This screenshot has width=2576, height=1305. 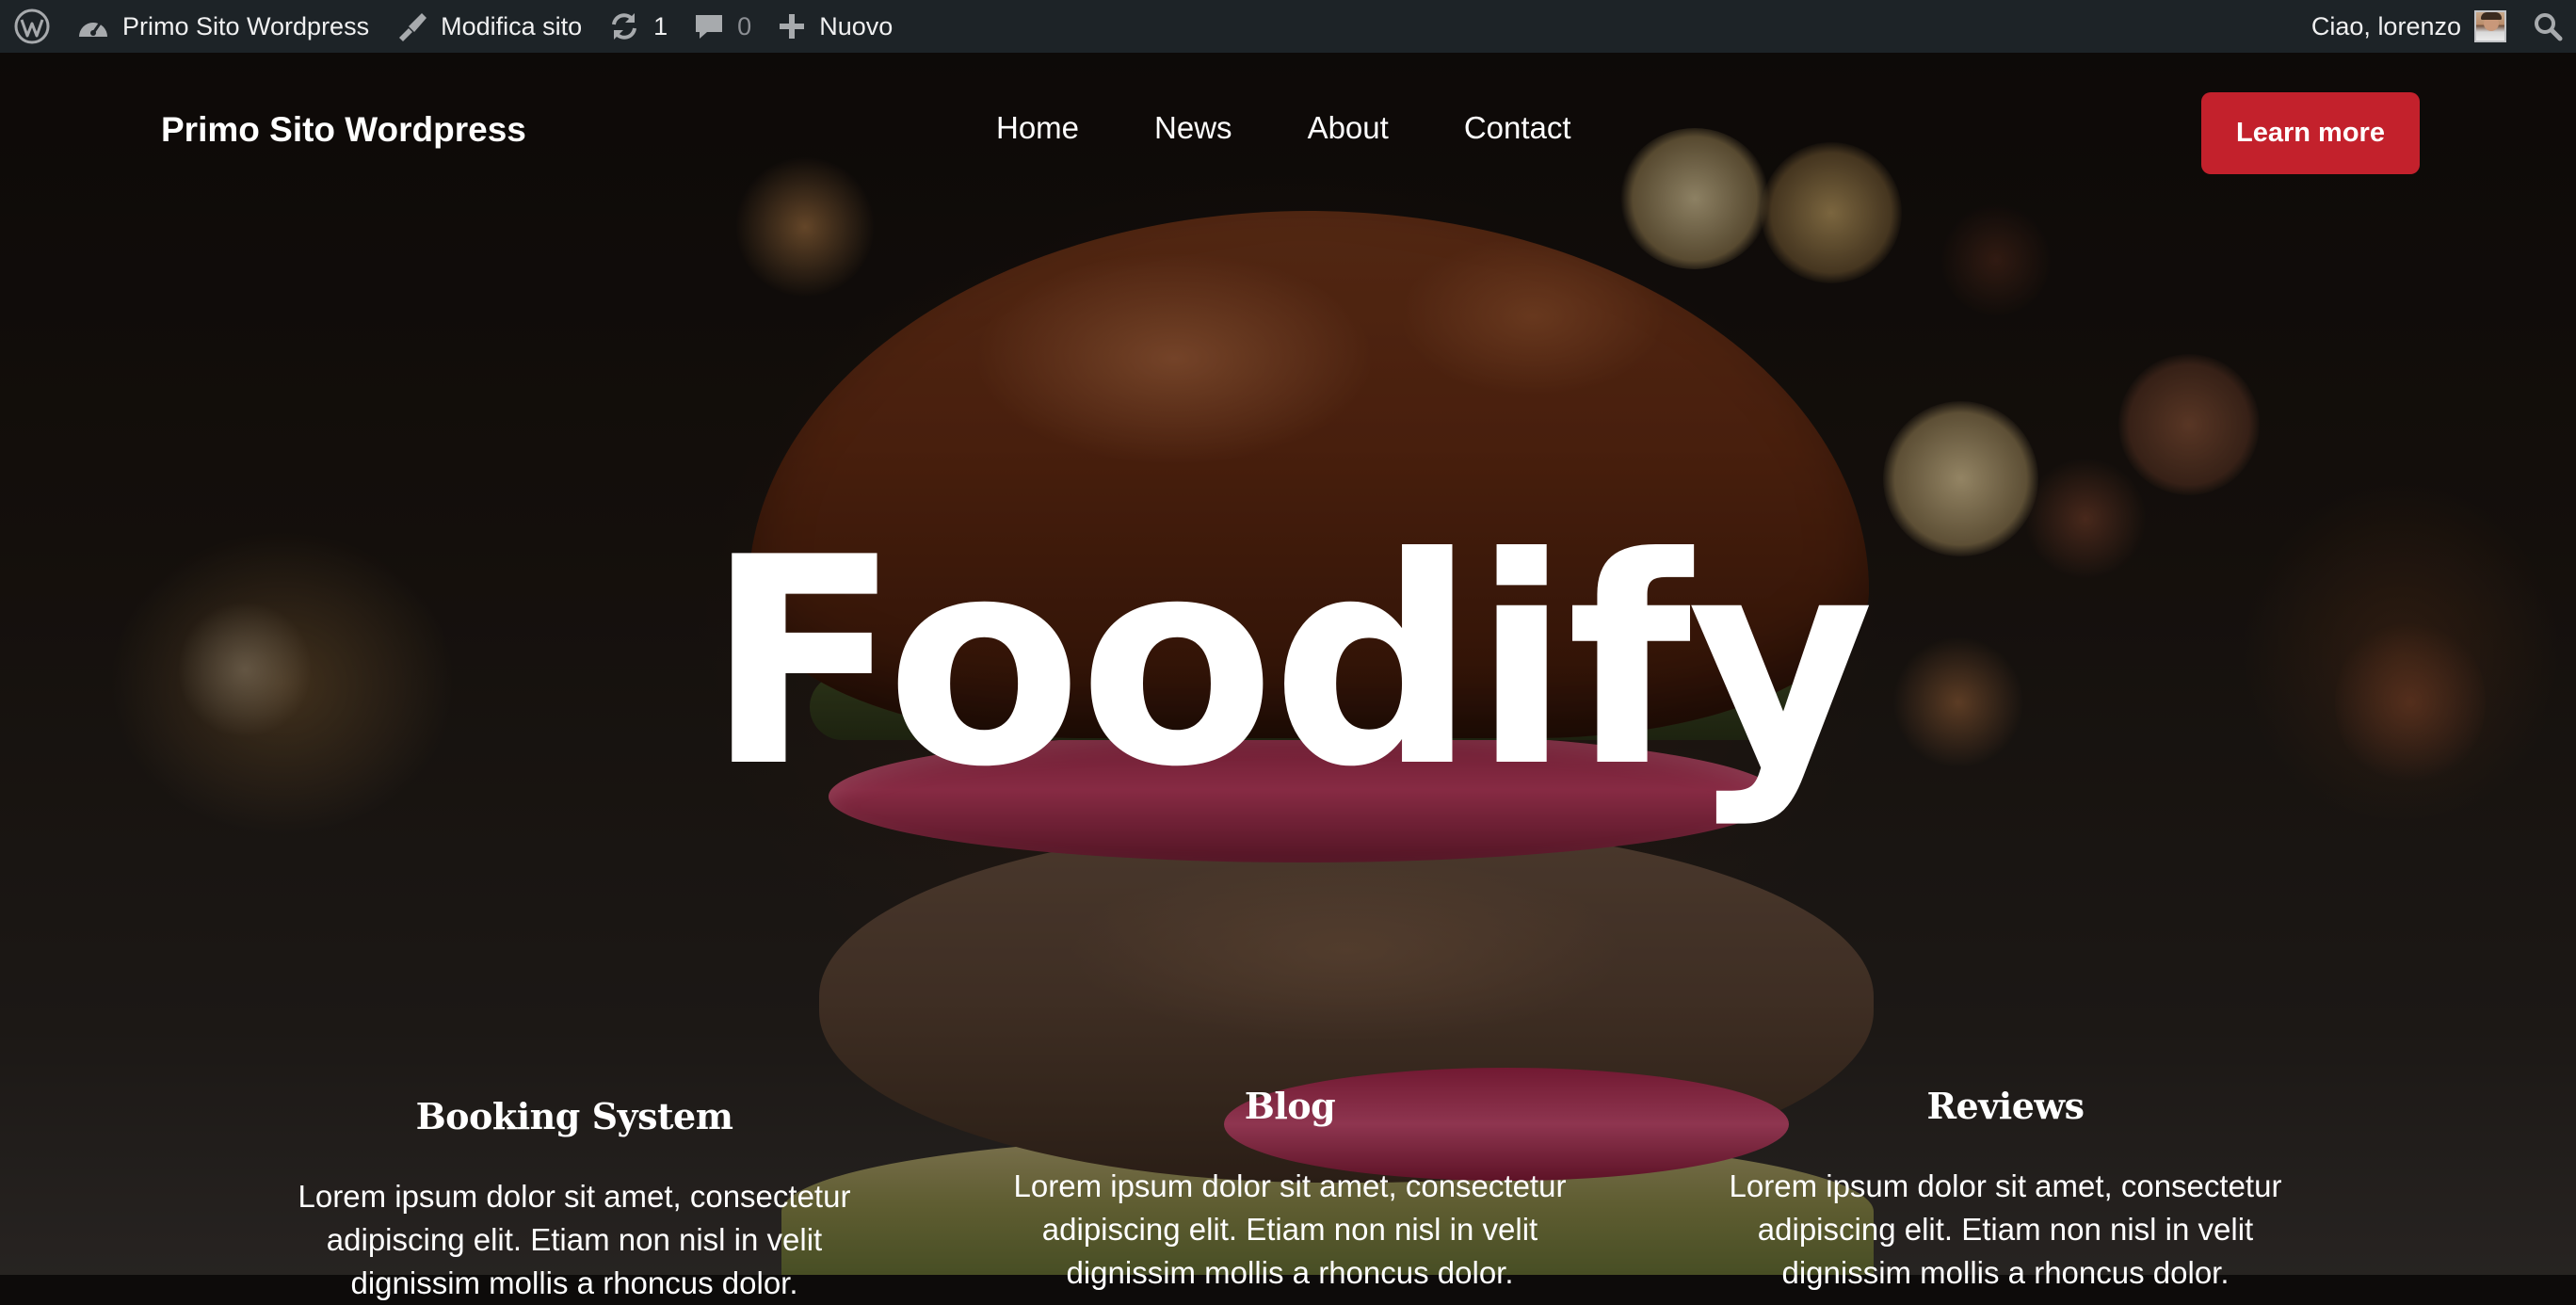 I want to click on avatar, so click(x=2490, y=26).